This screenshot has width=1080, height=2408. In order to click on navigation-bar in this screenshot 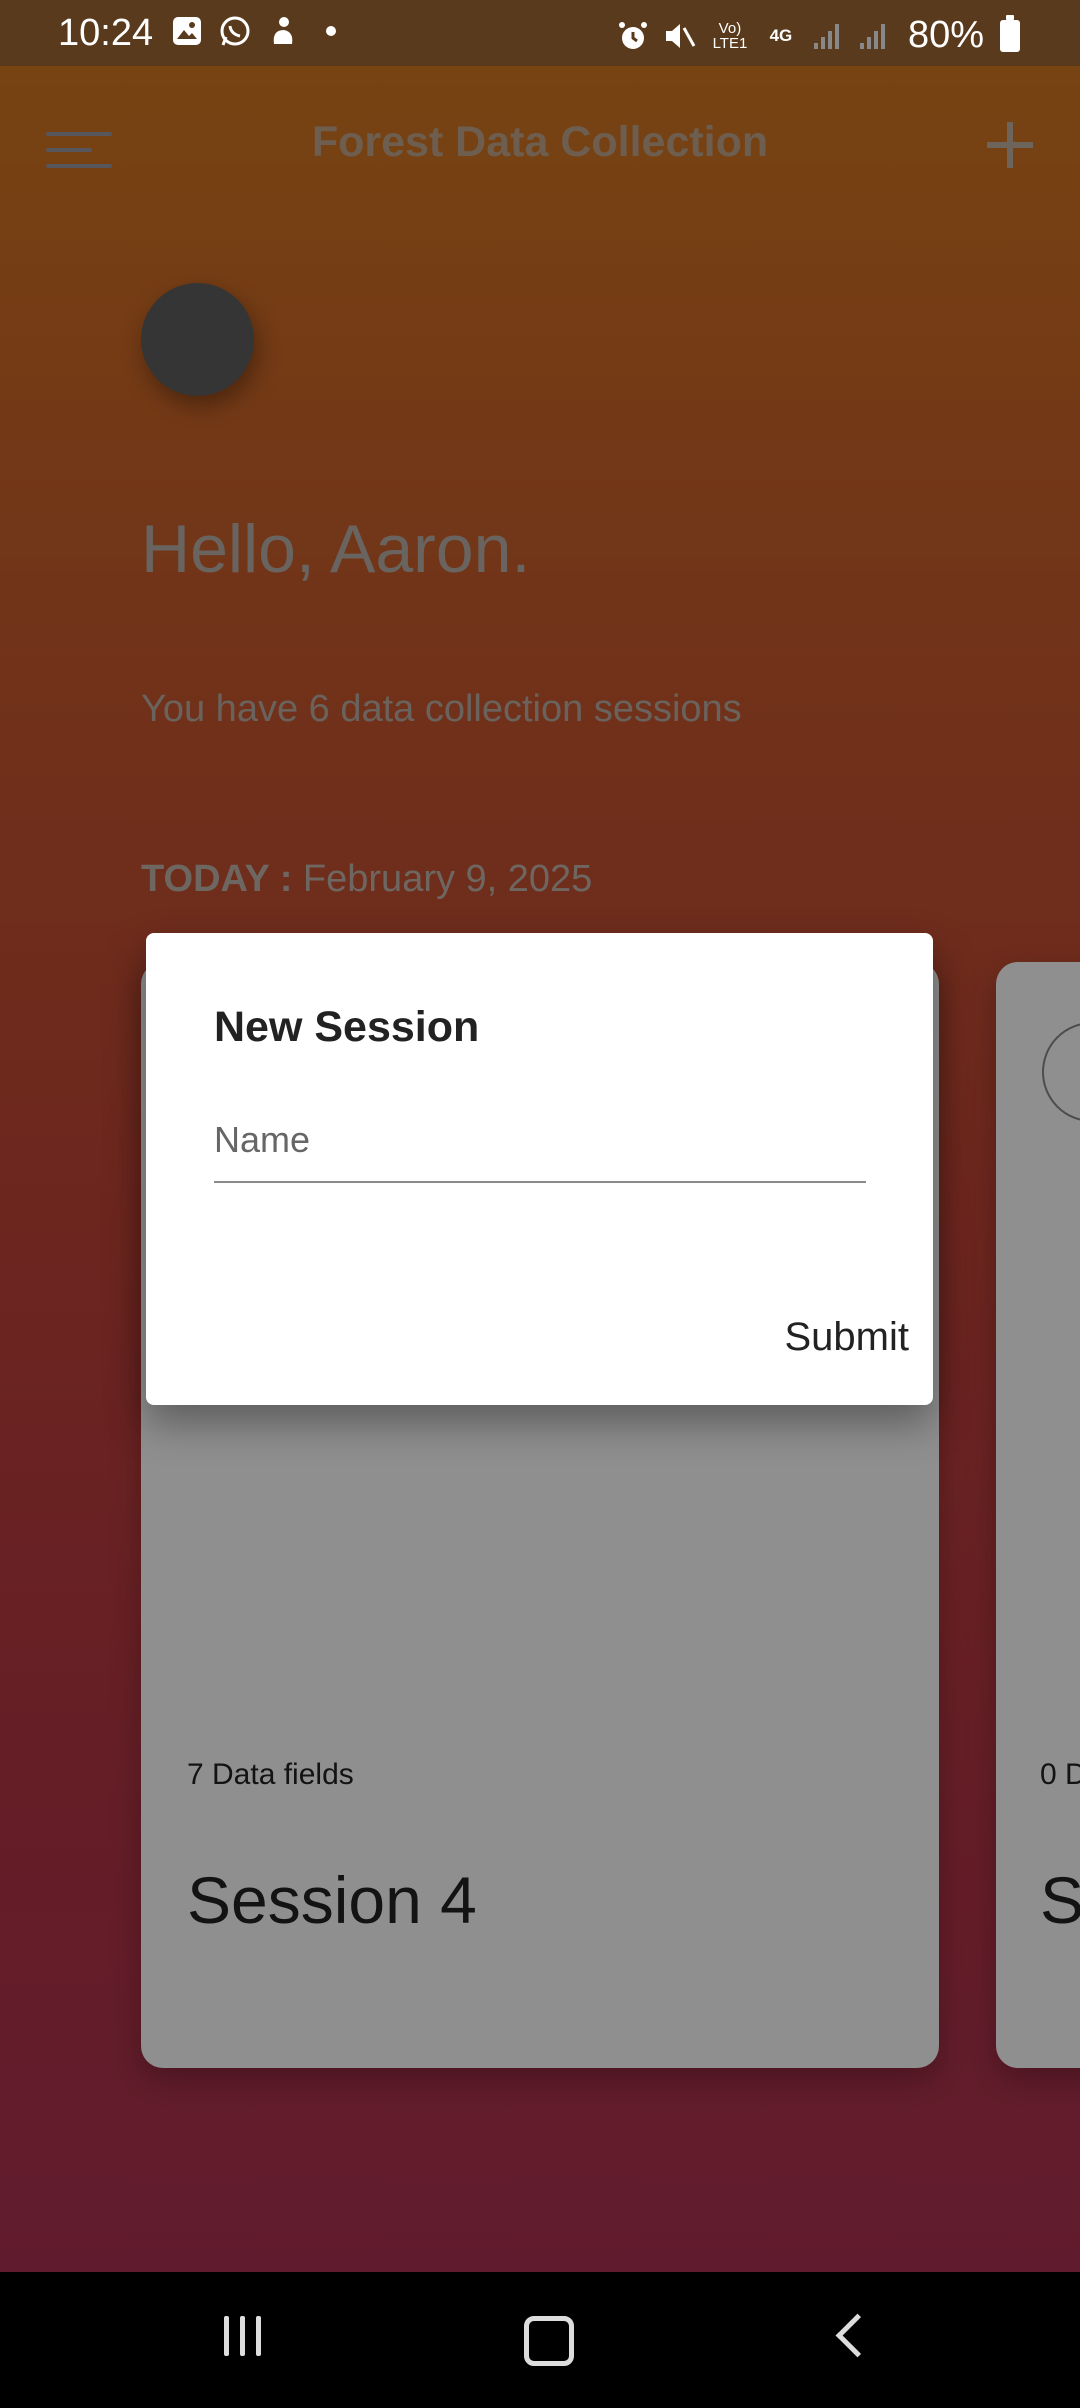, I will do `click(540, 2340)`.